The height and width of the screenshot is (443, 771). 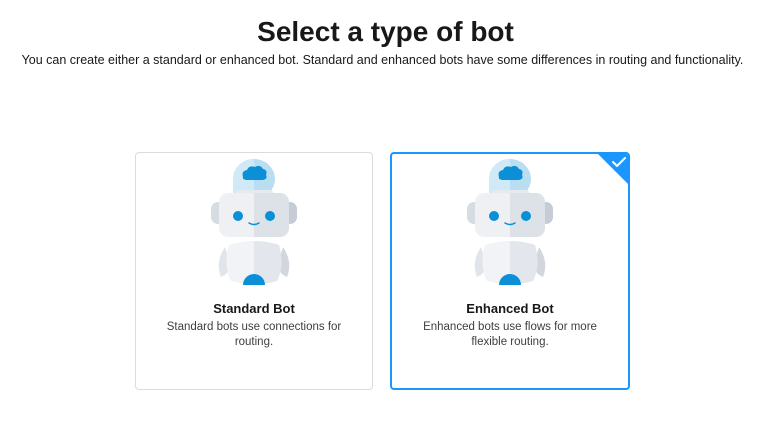 I want to click on selected-check-icon, so click(x=613, y=169).